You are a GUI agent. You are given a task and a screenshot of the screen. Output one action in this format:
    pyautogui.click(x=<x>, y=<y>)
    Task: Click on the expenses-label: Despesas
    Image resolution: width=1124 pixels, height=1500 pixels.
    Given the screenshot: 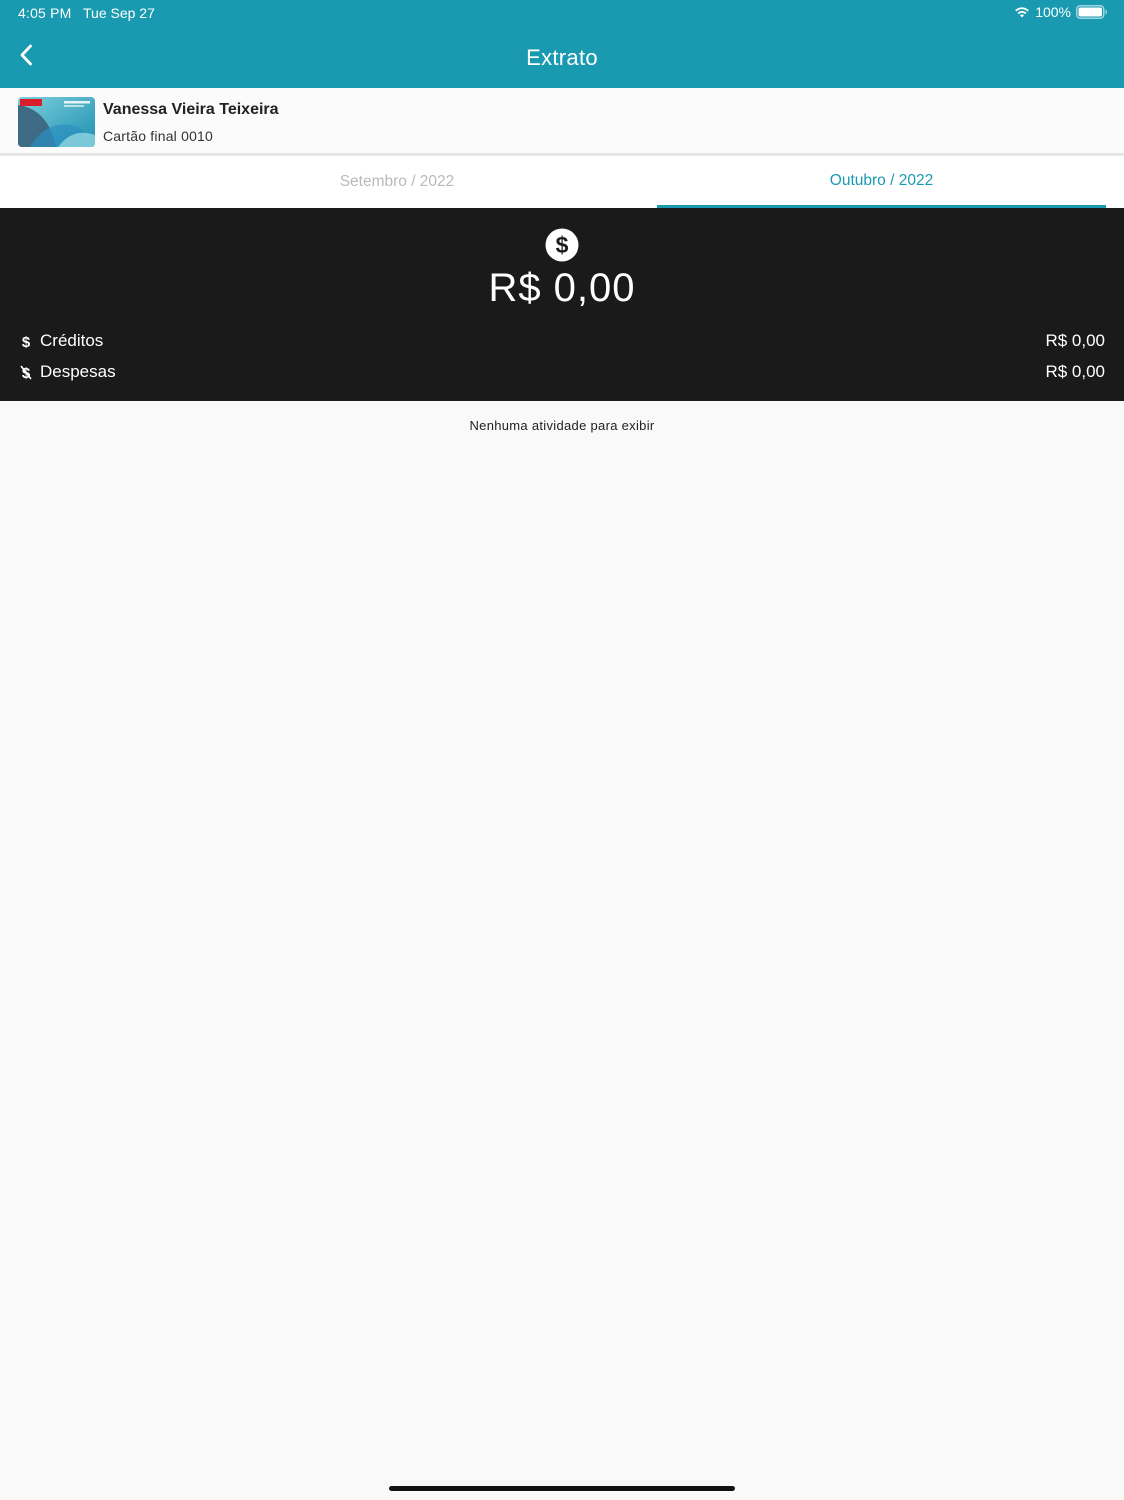 What is the action you would take?
    pyautogui.click(x=78, y=371)
    